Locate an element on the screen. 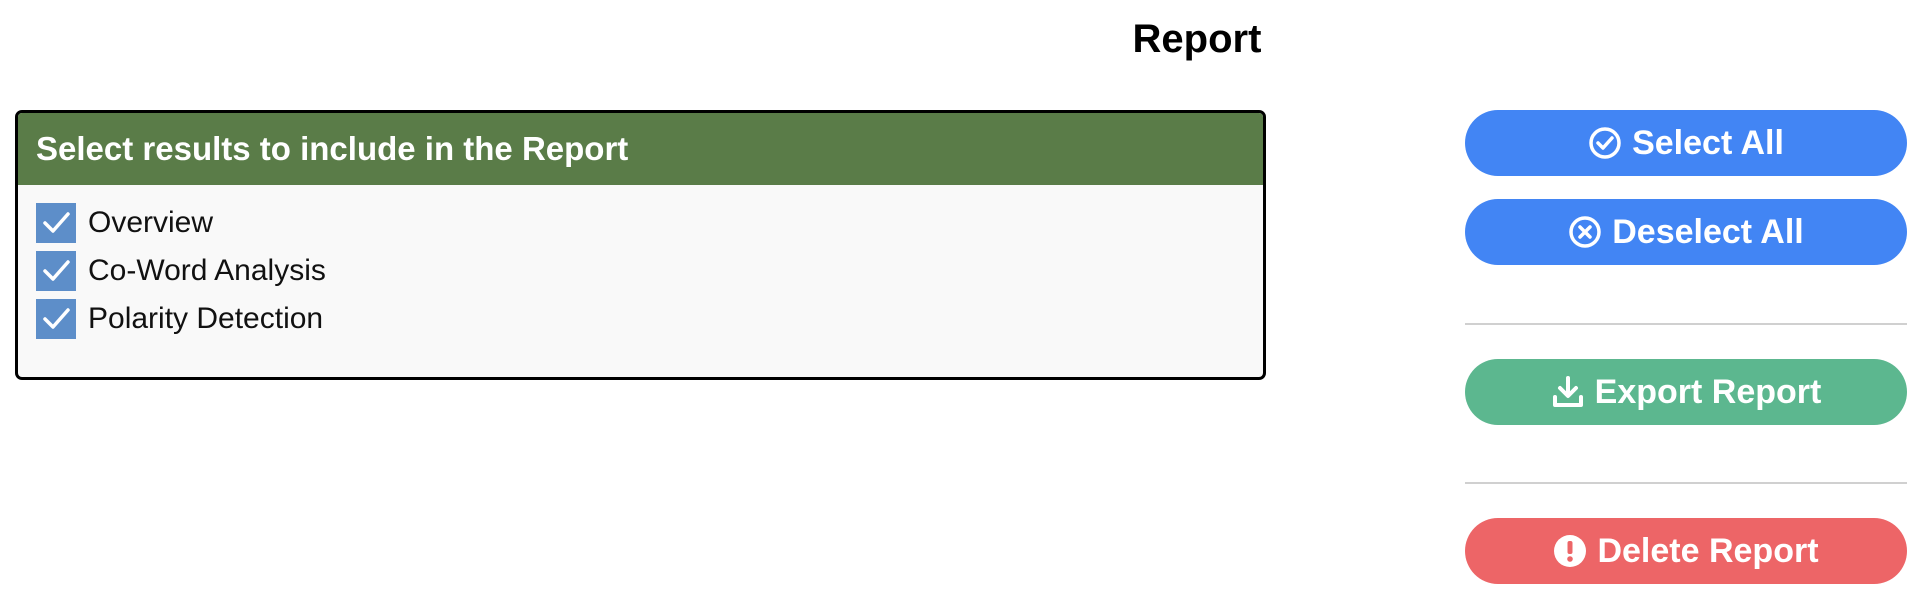 This screenshot has height=596, width=1928. page-title: Report is located at coordinates (1197, 39).